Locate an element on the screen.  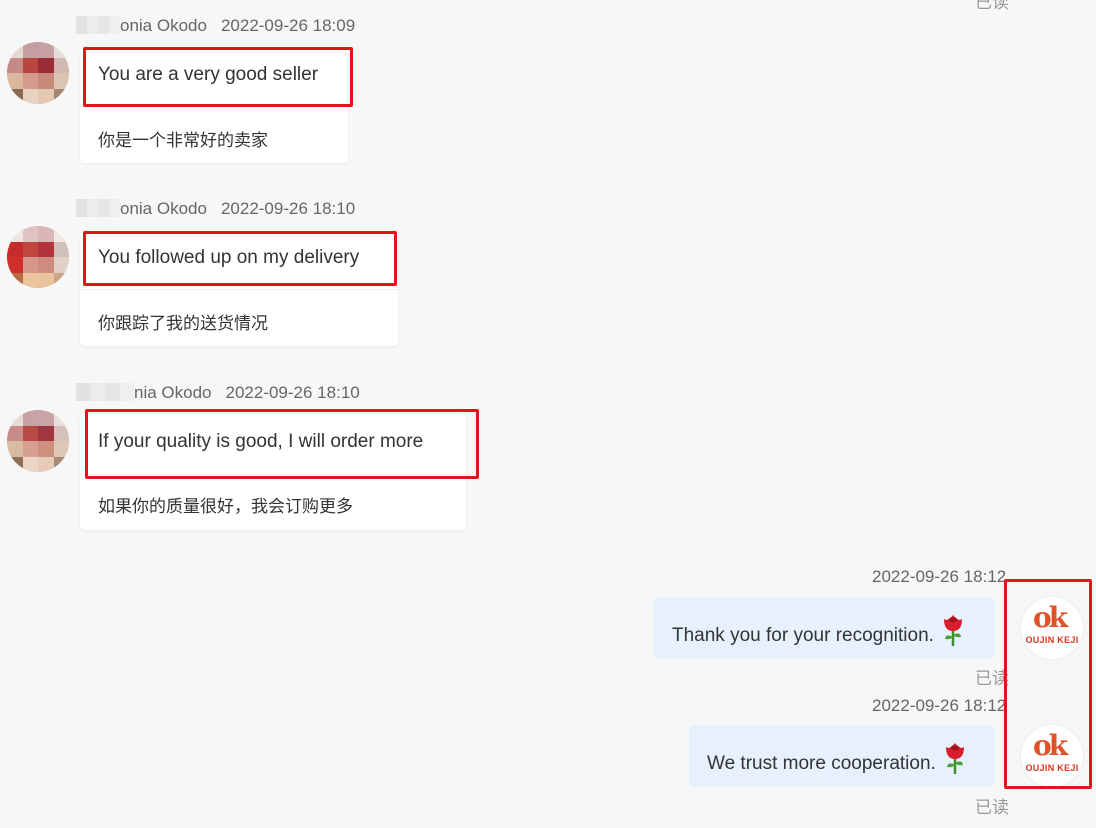
translation-divider is located at coordinates (239, 289).